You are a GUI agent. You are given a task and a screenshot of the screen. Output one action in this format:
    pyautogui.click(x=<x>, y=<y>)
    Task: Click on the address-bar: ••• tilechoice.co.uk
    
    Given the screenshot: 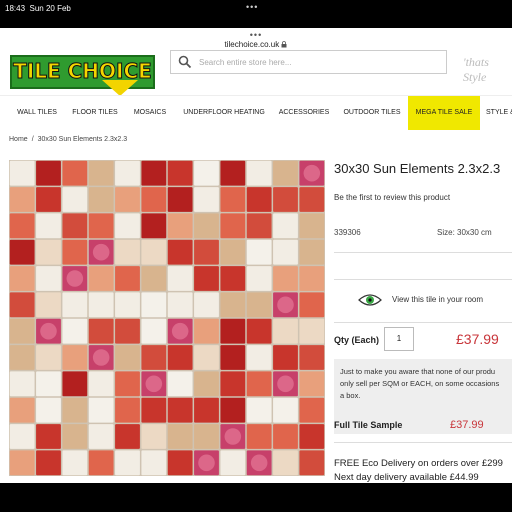 What is the action you would take?
    pyautogui.click(x=256, y=40)
    